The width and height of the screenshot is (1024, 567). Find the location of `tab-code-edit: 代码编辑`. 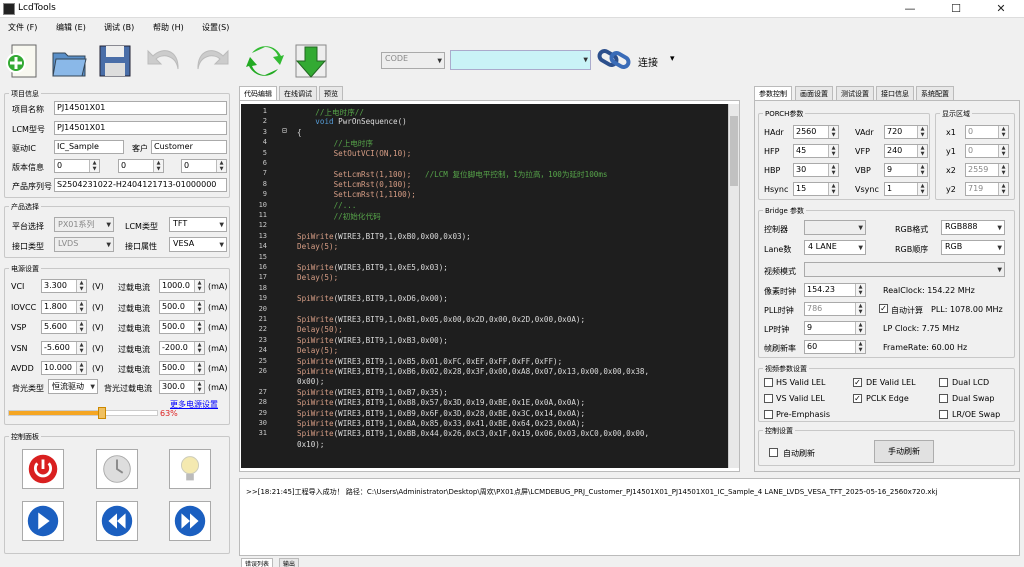

tab-code-edit: 代码编辑 is located at coordinates (258, 93).